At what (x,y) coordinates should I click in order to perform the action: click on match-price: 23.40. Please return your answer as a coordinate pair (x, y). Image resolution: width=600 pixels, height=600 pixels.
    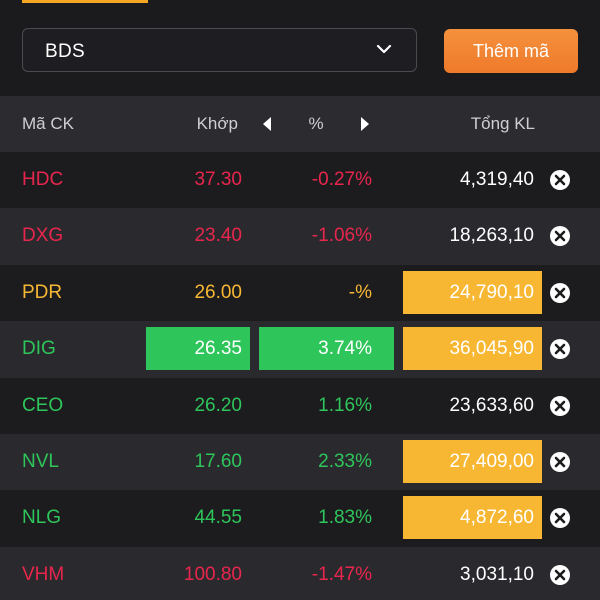
    Looking at the image, I should click on (218, 236).